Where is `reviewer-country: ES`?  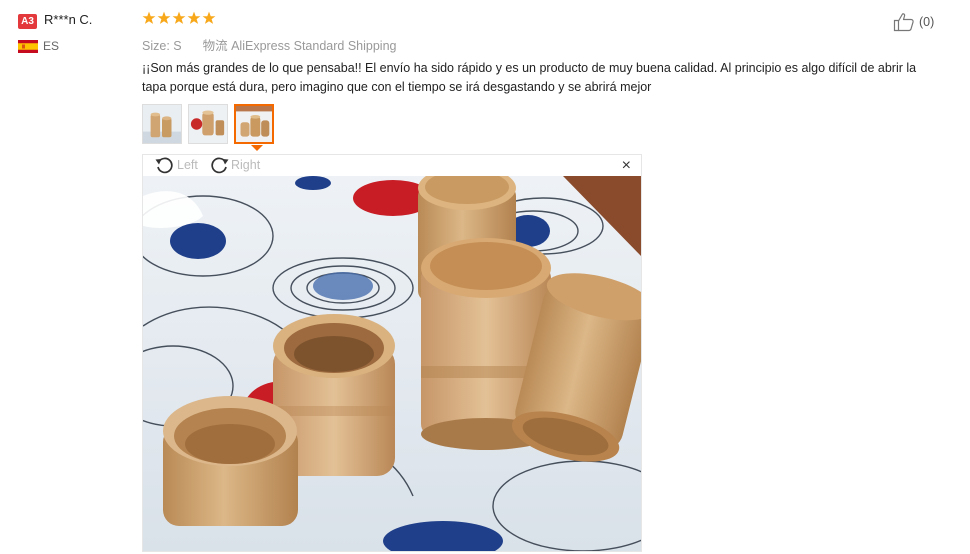
reviewer-country: ES is located at coordinates (51, 46).